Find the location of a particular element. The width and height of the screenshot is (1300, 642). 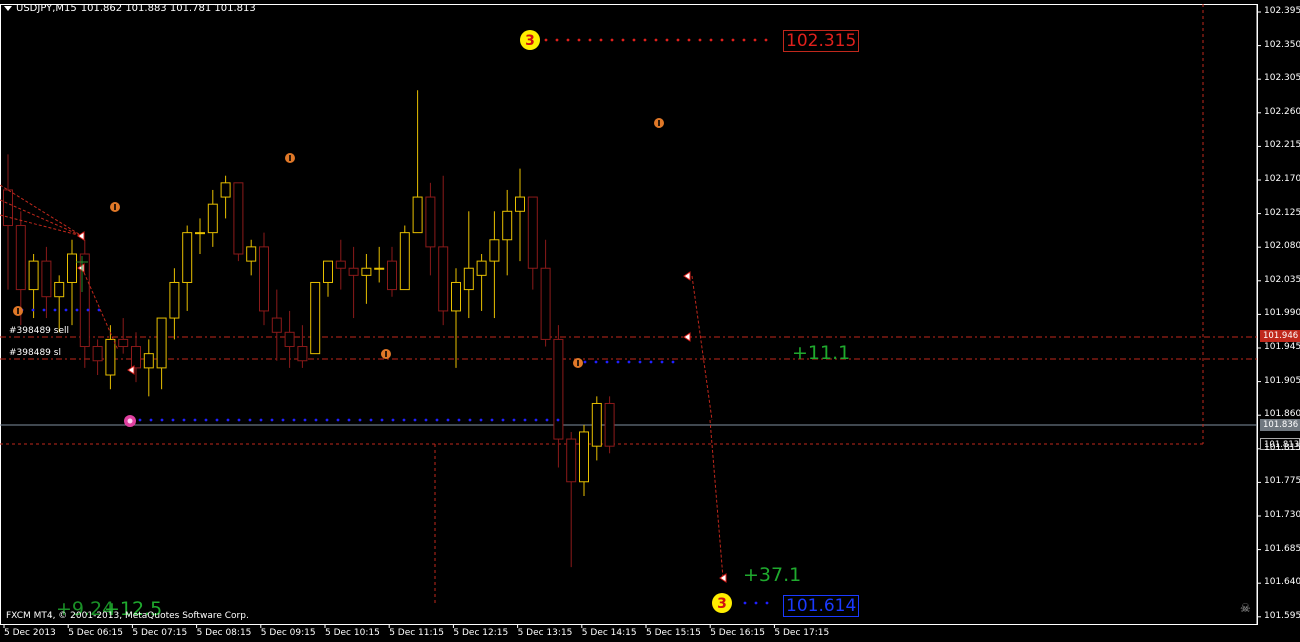

price-tick-label: 101.860 is located at coordinates (1282, 414).